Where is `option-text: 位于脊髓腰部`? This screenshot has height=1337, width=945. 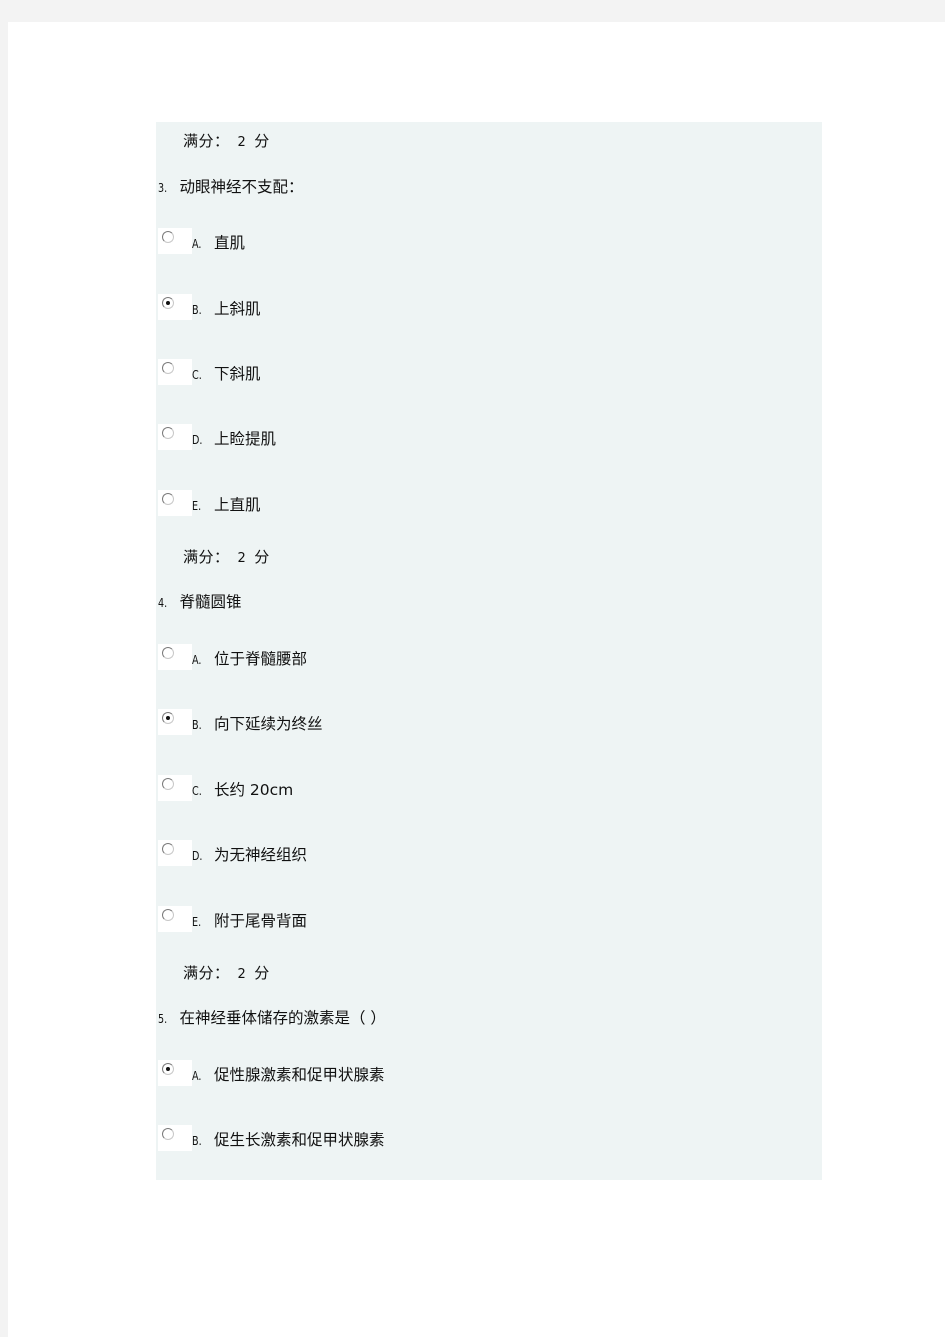
option-text: 位于脊髓腰部 is located at coordinates (261, 659).